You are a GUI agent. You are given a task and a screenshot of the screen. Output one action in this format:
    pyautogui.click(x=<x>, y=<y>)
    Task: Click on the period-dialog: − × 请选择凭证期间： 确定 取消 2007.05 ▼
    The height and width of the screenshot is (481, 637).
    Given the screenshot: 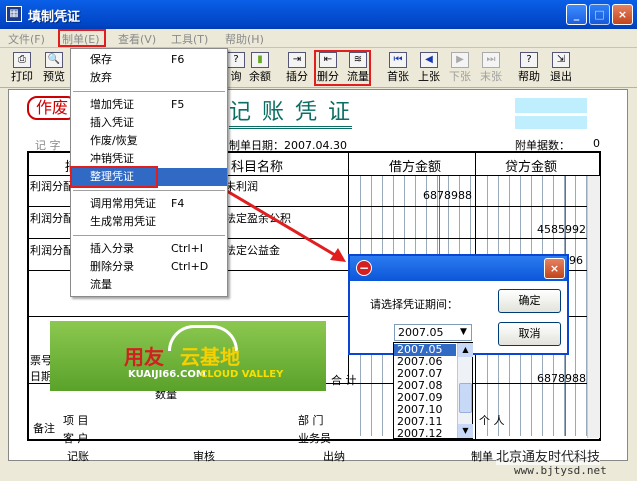 What is the action you would take?
    pyautogui.click(x=458, y=304)
    